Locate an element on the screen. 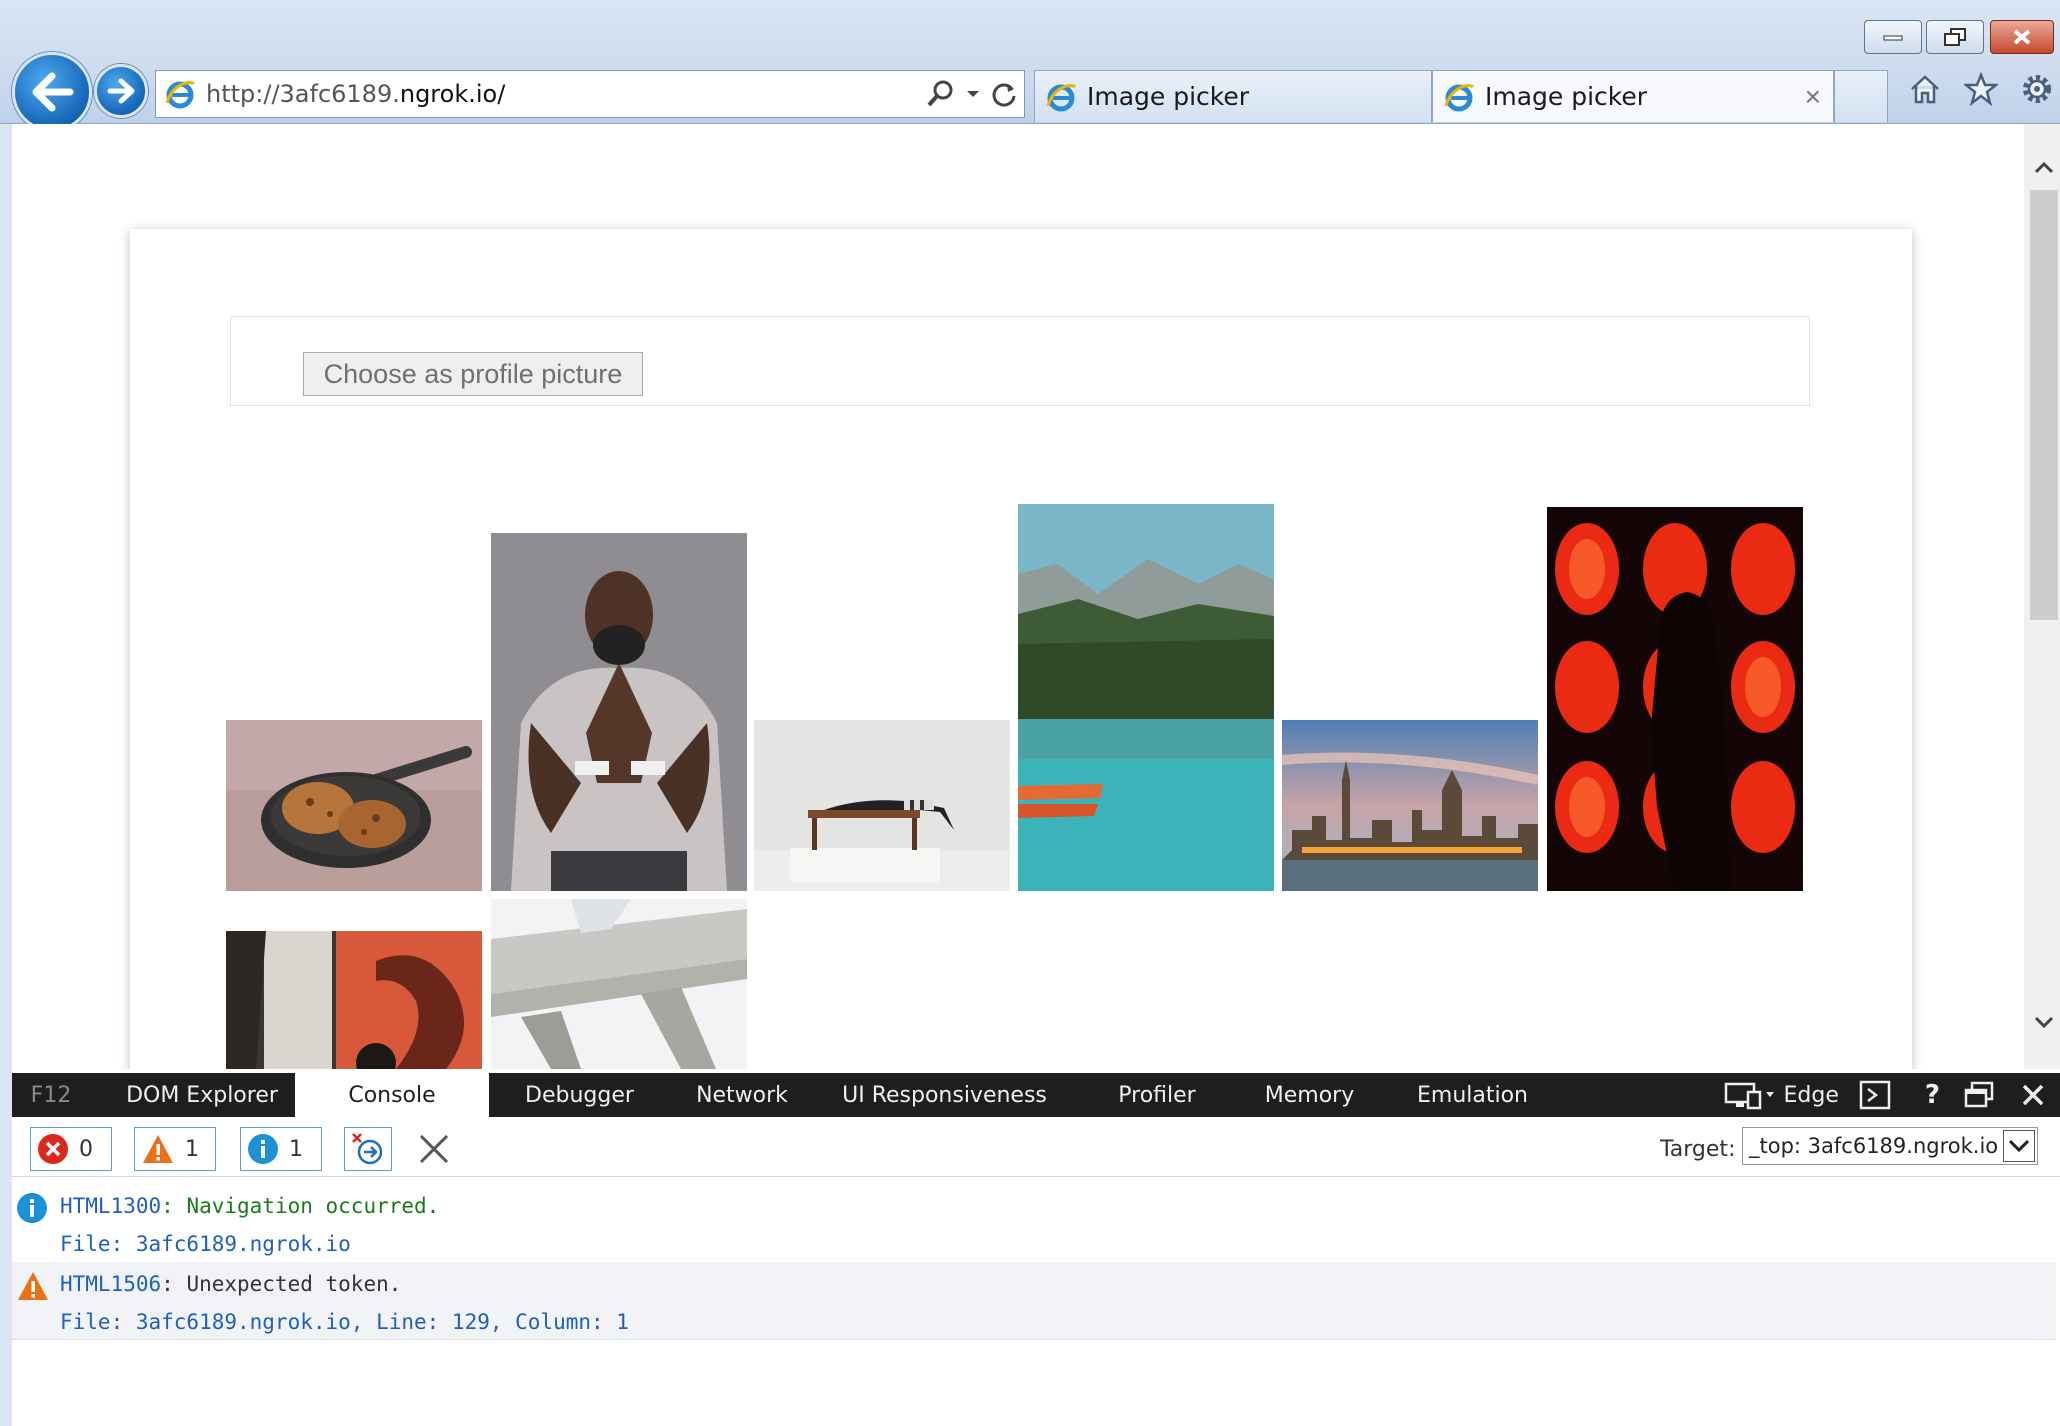 The height and width of the screenshot is (1426, 2060). picker-toolbar: Choose as profile picture is located at coordinates (1020, 361).